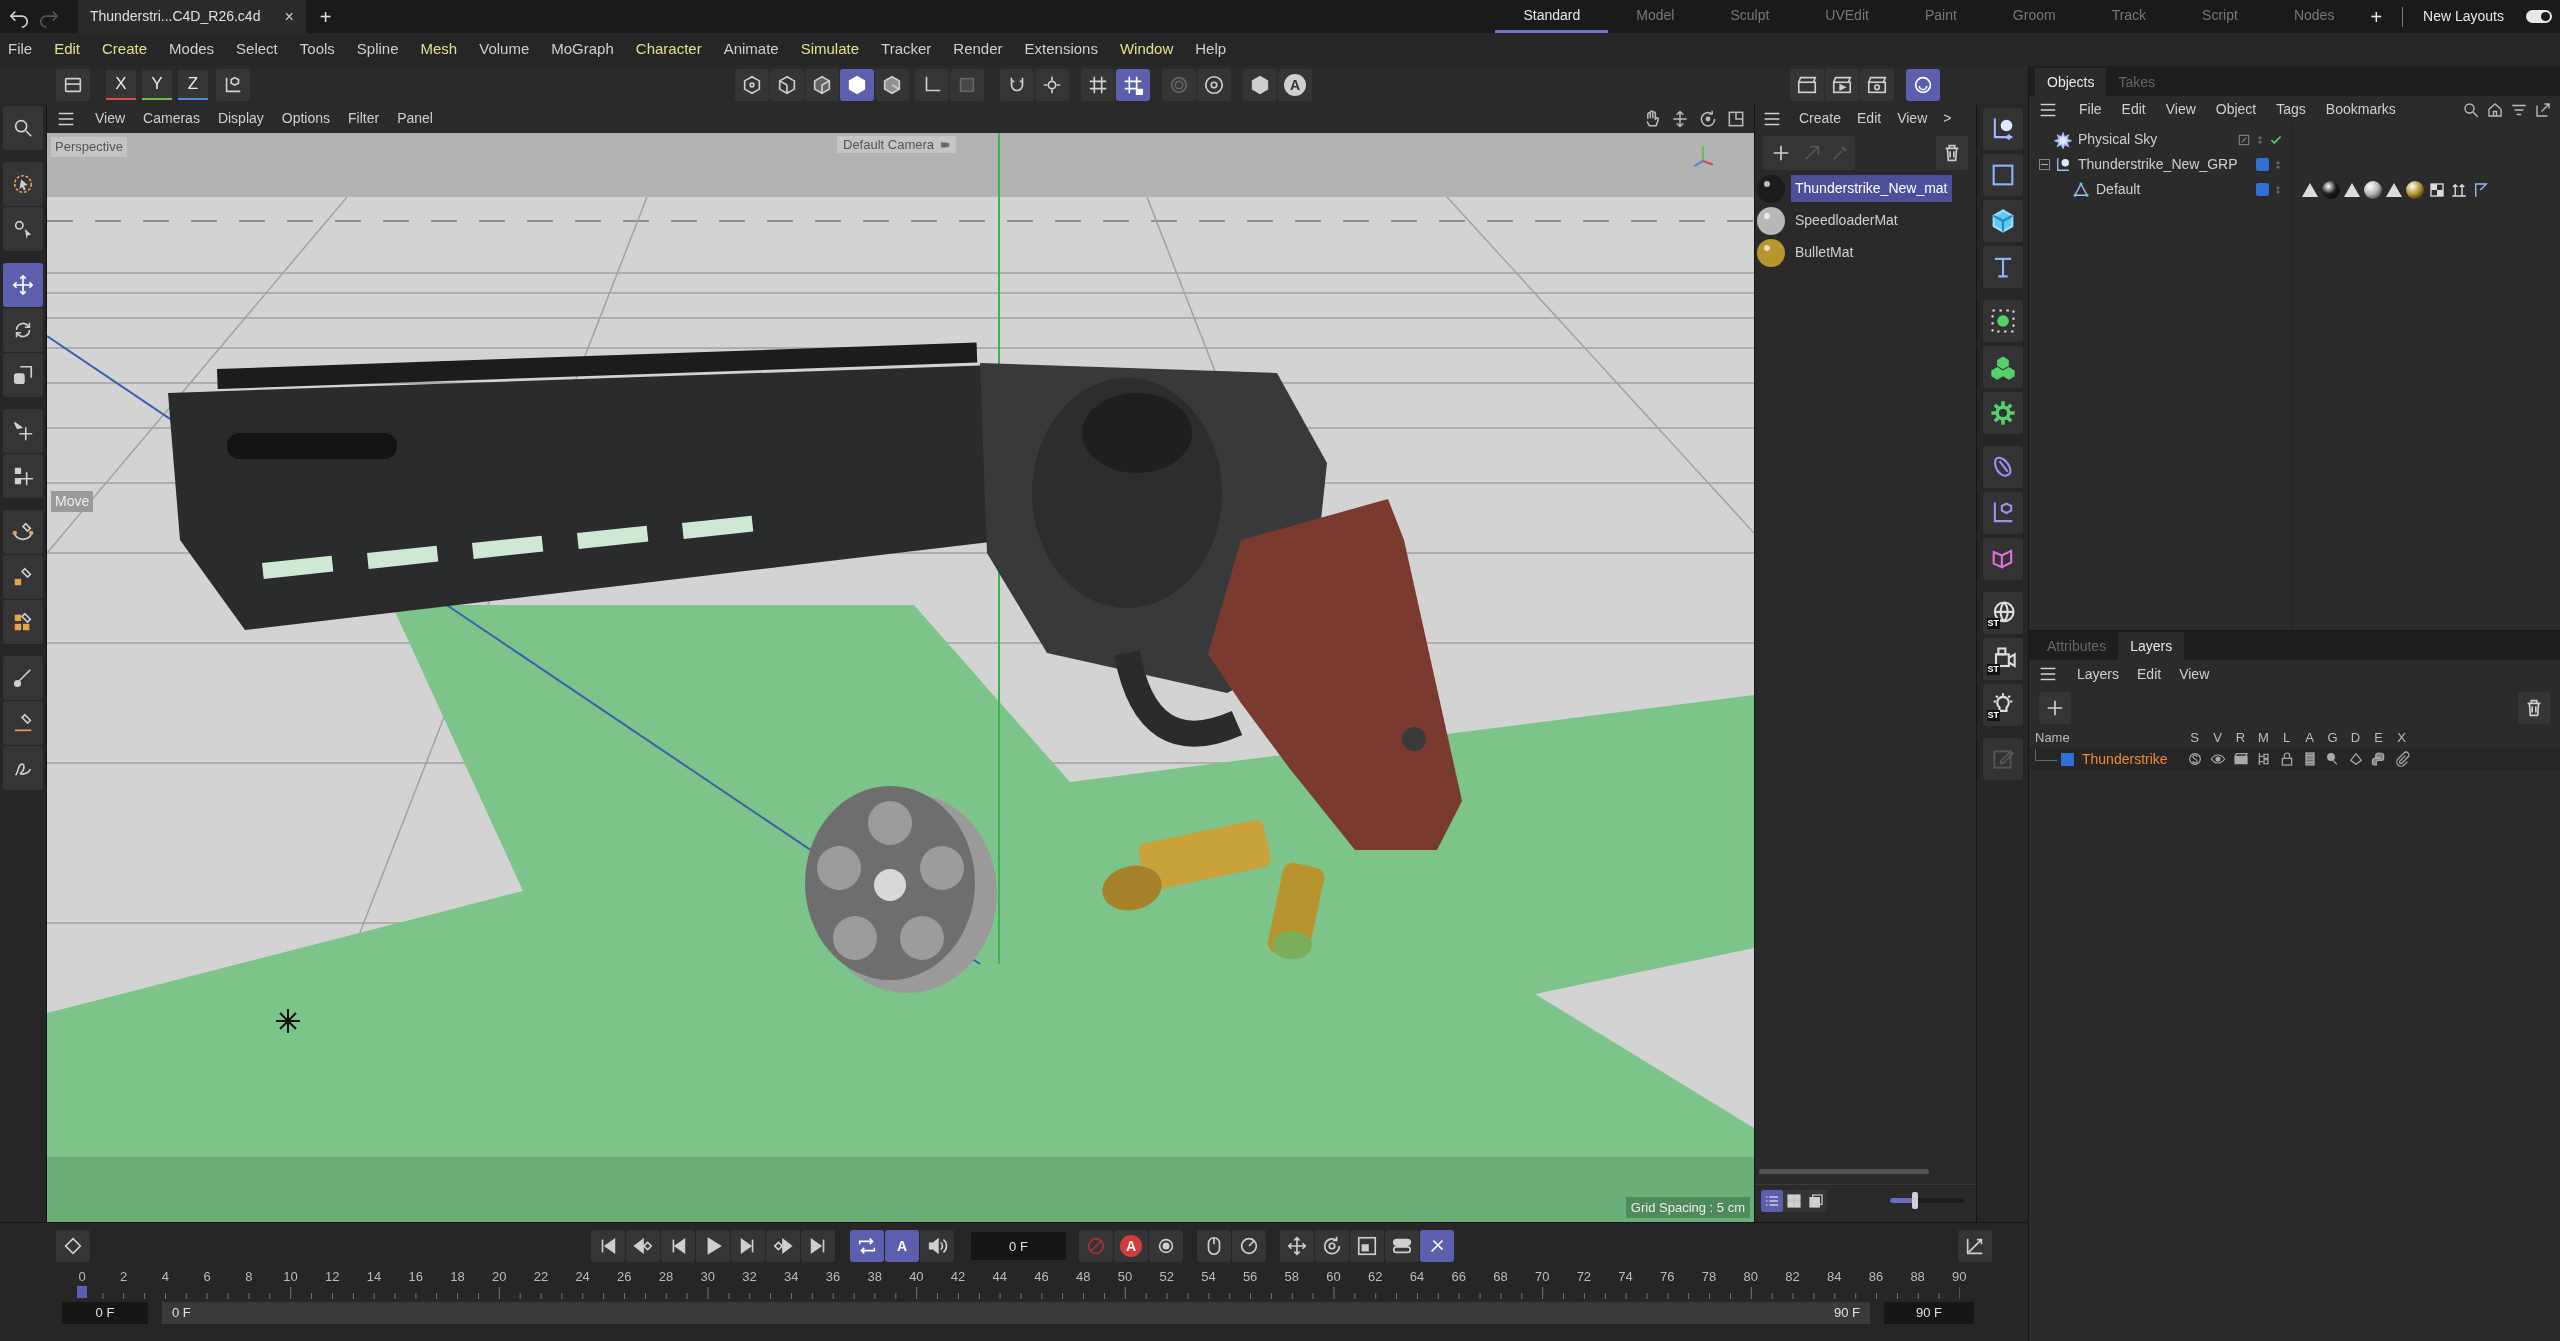 This screenshot has height=1341, width=2560. I want to click on a-icon: A, so click(1295, 85).